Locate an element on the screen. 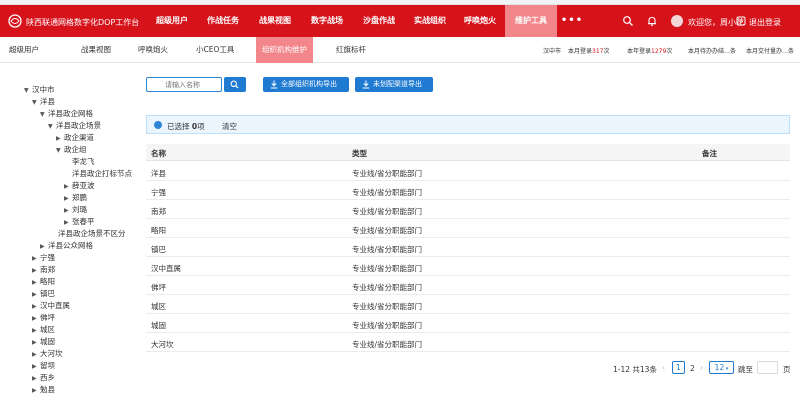 The height and width of the screenshot is (412, 800). table-row: 城区 专业线/省分职能部门 is located at coordinates (468, 304).